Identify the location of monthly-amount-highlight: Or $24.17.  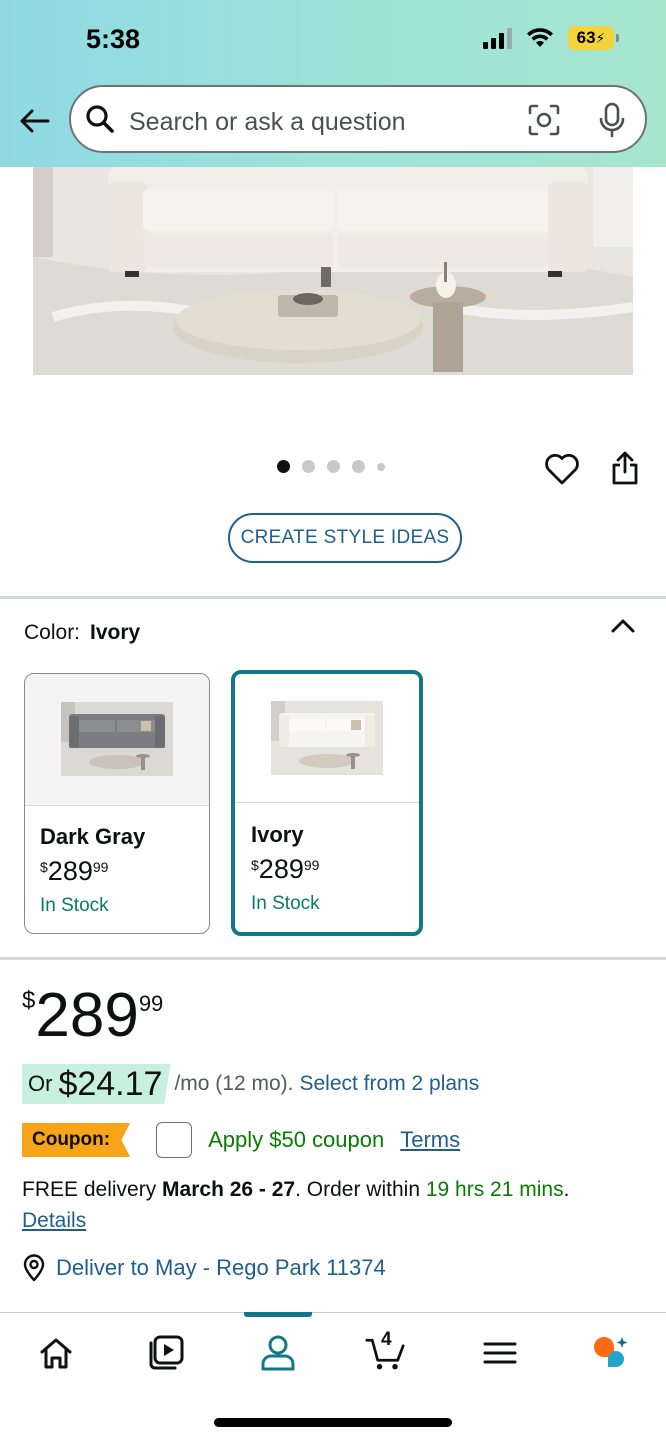
(96, 1084).